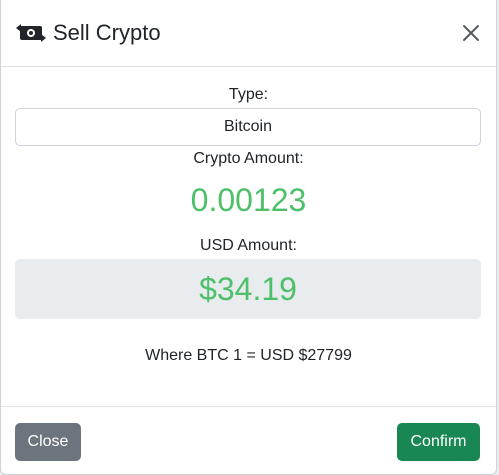 This screenshot has height=475, width=499. I want to click on usd-amount-value: $34.19, so click(248, 289).